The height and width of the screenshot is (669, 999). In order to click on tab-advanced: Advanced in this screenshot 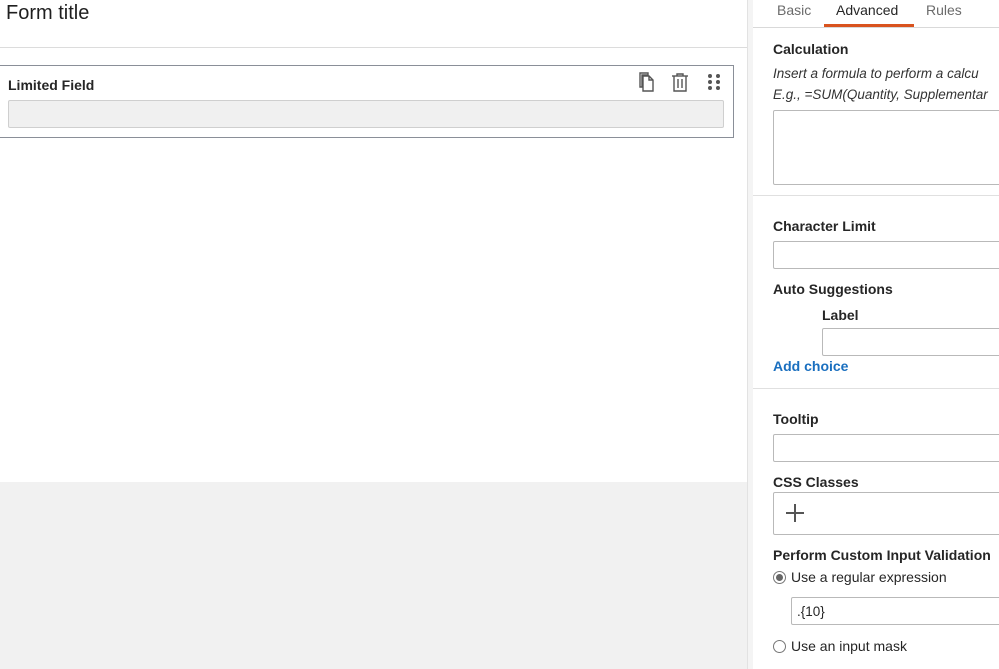, I will do `click(867, 10)`.